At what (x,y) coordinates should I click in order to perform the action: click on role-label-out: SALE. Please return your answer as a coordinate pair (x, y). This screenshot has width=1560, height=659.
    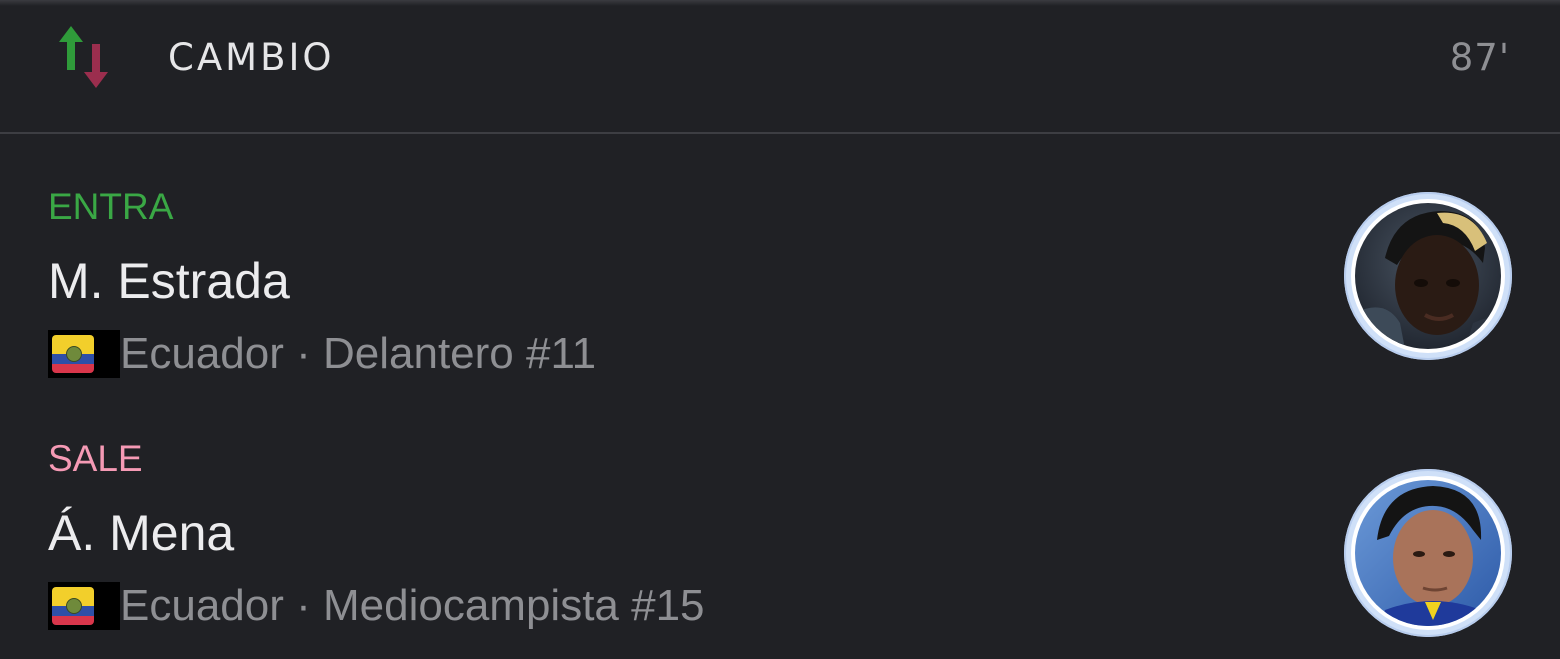
    Looking at the image, I should click on (95, 458).